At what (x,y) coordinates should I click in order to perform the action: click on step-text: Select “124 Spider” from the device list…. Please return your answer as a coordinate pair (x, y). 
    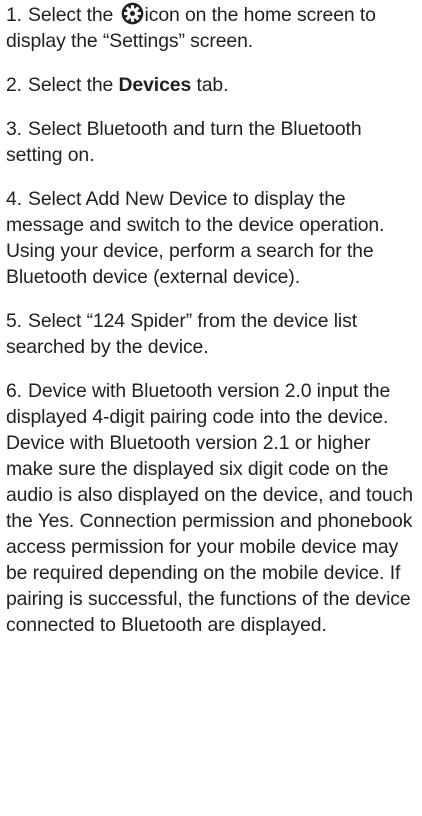
    Looking at the image, I should click on (182, 334).